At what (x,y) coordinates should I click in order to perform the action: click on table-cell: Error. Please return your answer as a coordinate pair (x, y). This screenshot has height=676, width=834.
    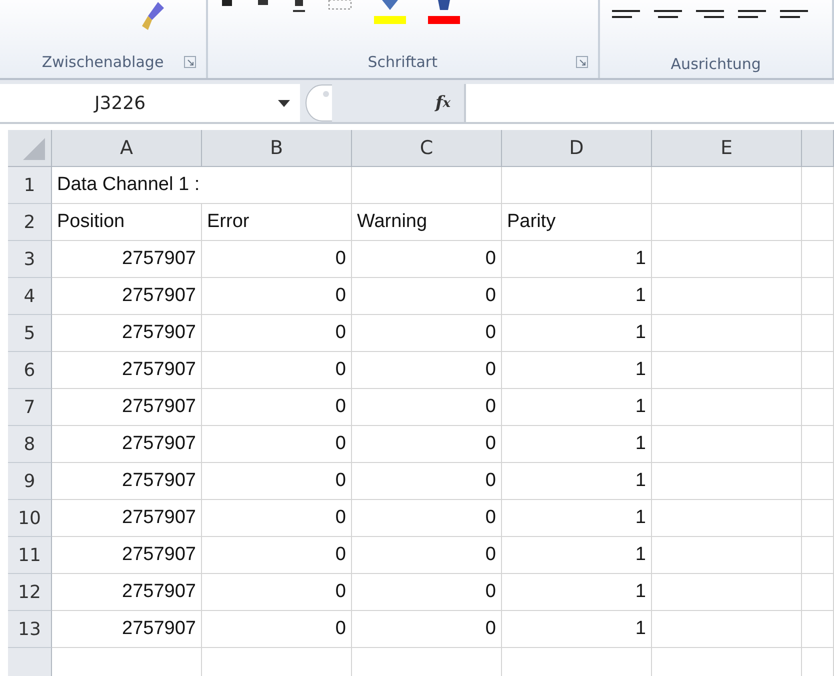
    Looking at the image, I should click on (277, 222).